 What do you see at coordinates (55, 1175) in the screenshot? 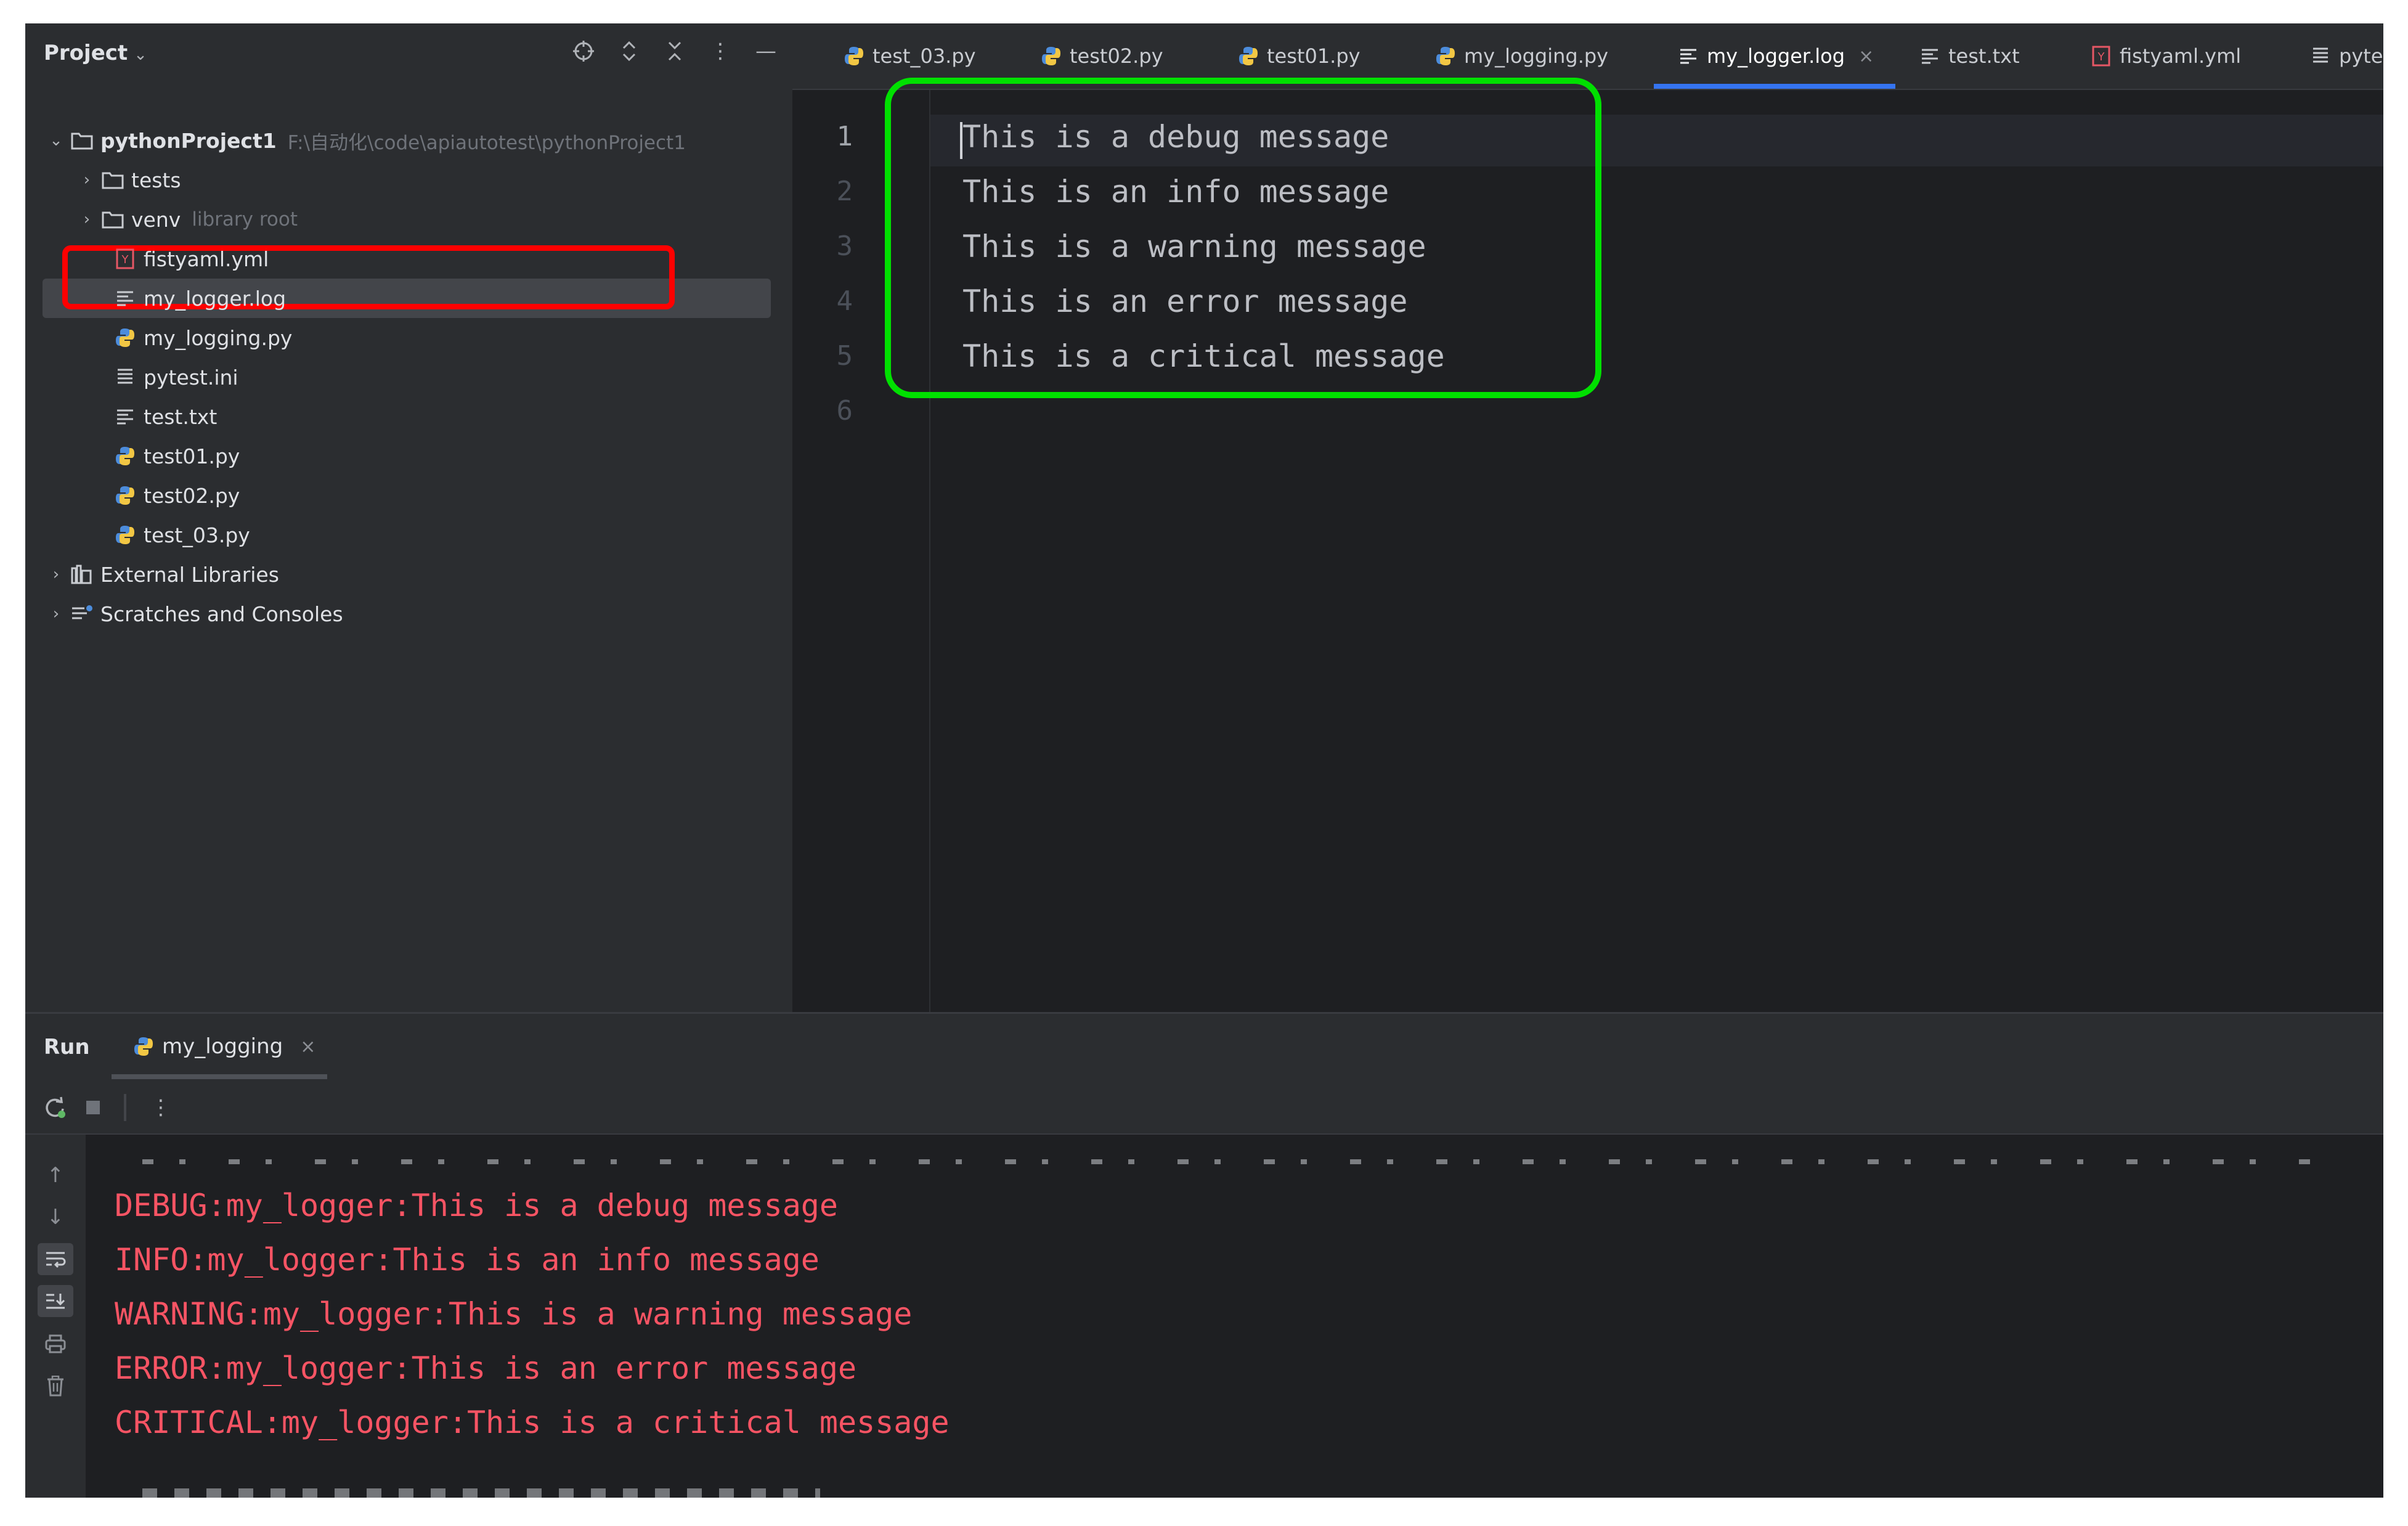
I see `arrow-up-icon: ↑` at bounding box center [55, 1175].